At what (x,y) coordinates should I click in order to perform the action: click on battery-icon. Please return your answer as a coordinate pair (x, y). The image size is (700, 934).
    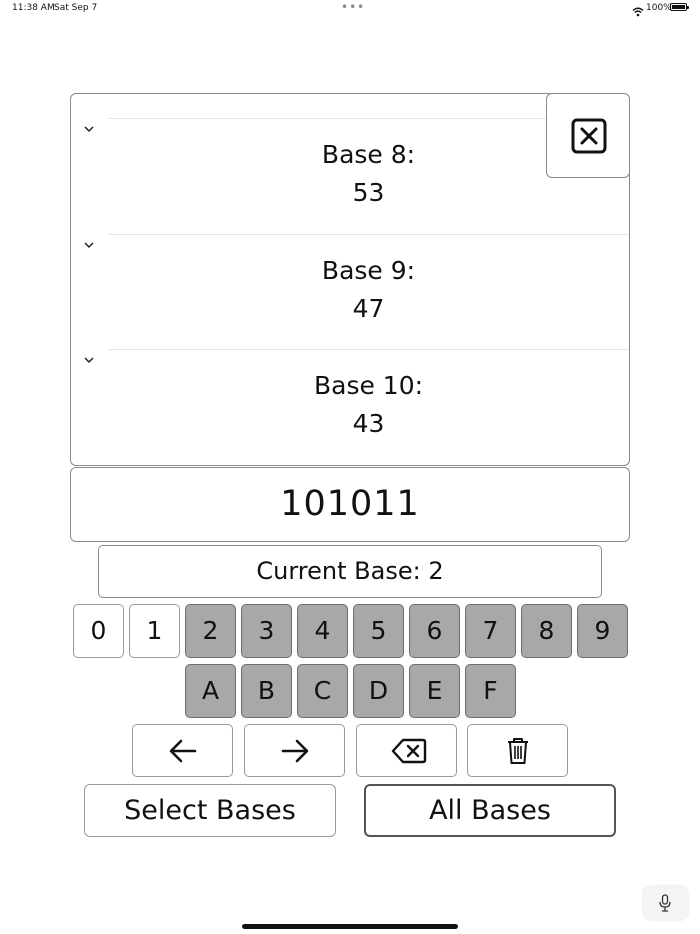
    Looking at the image, I should click on (679, 7).